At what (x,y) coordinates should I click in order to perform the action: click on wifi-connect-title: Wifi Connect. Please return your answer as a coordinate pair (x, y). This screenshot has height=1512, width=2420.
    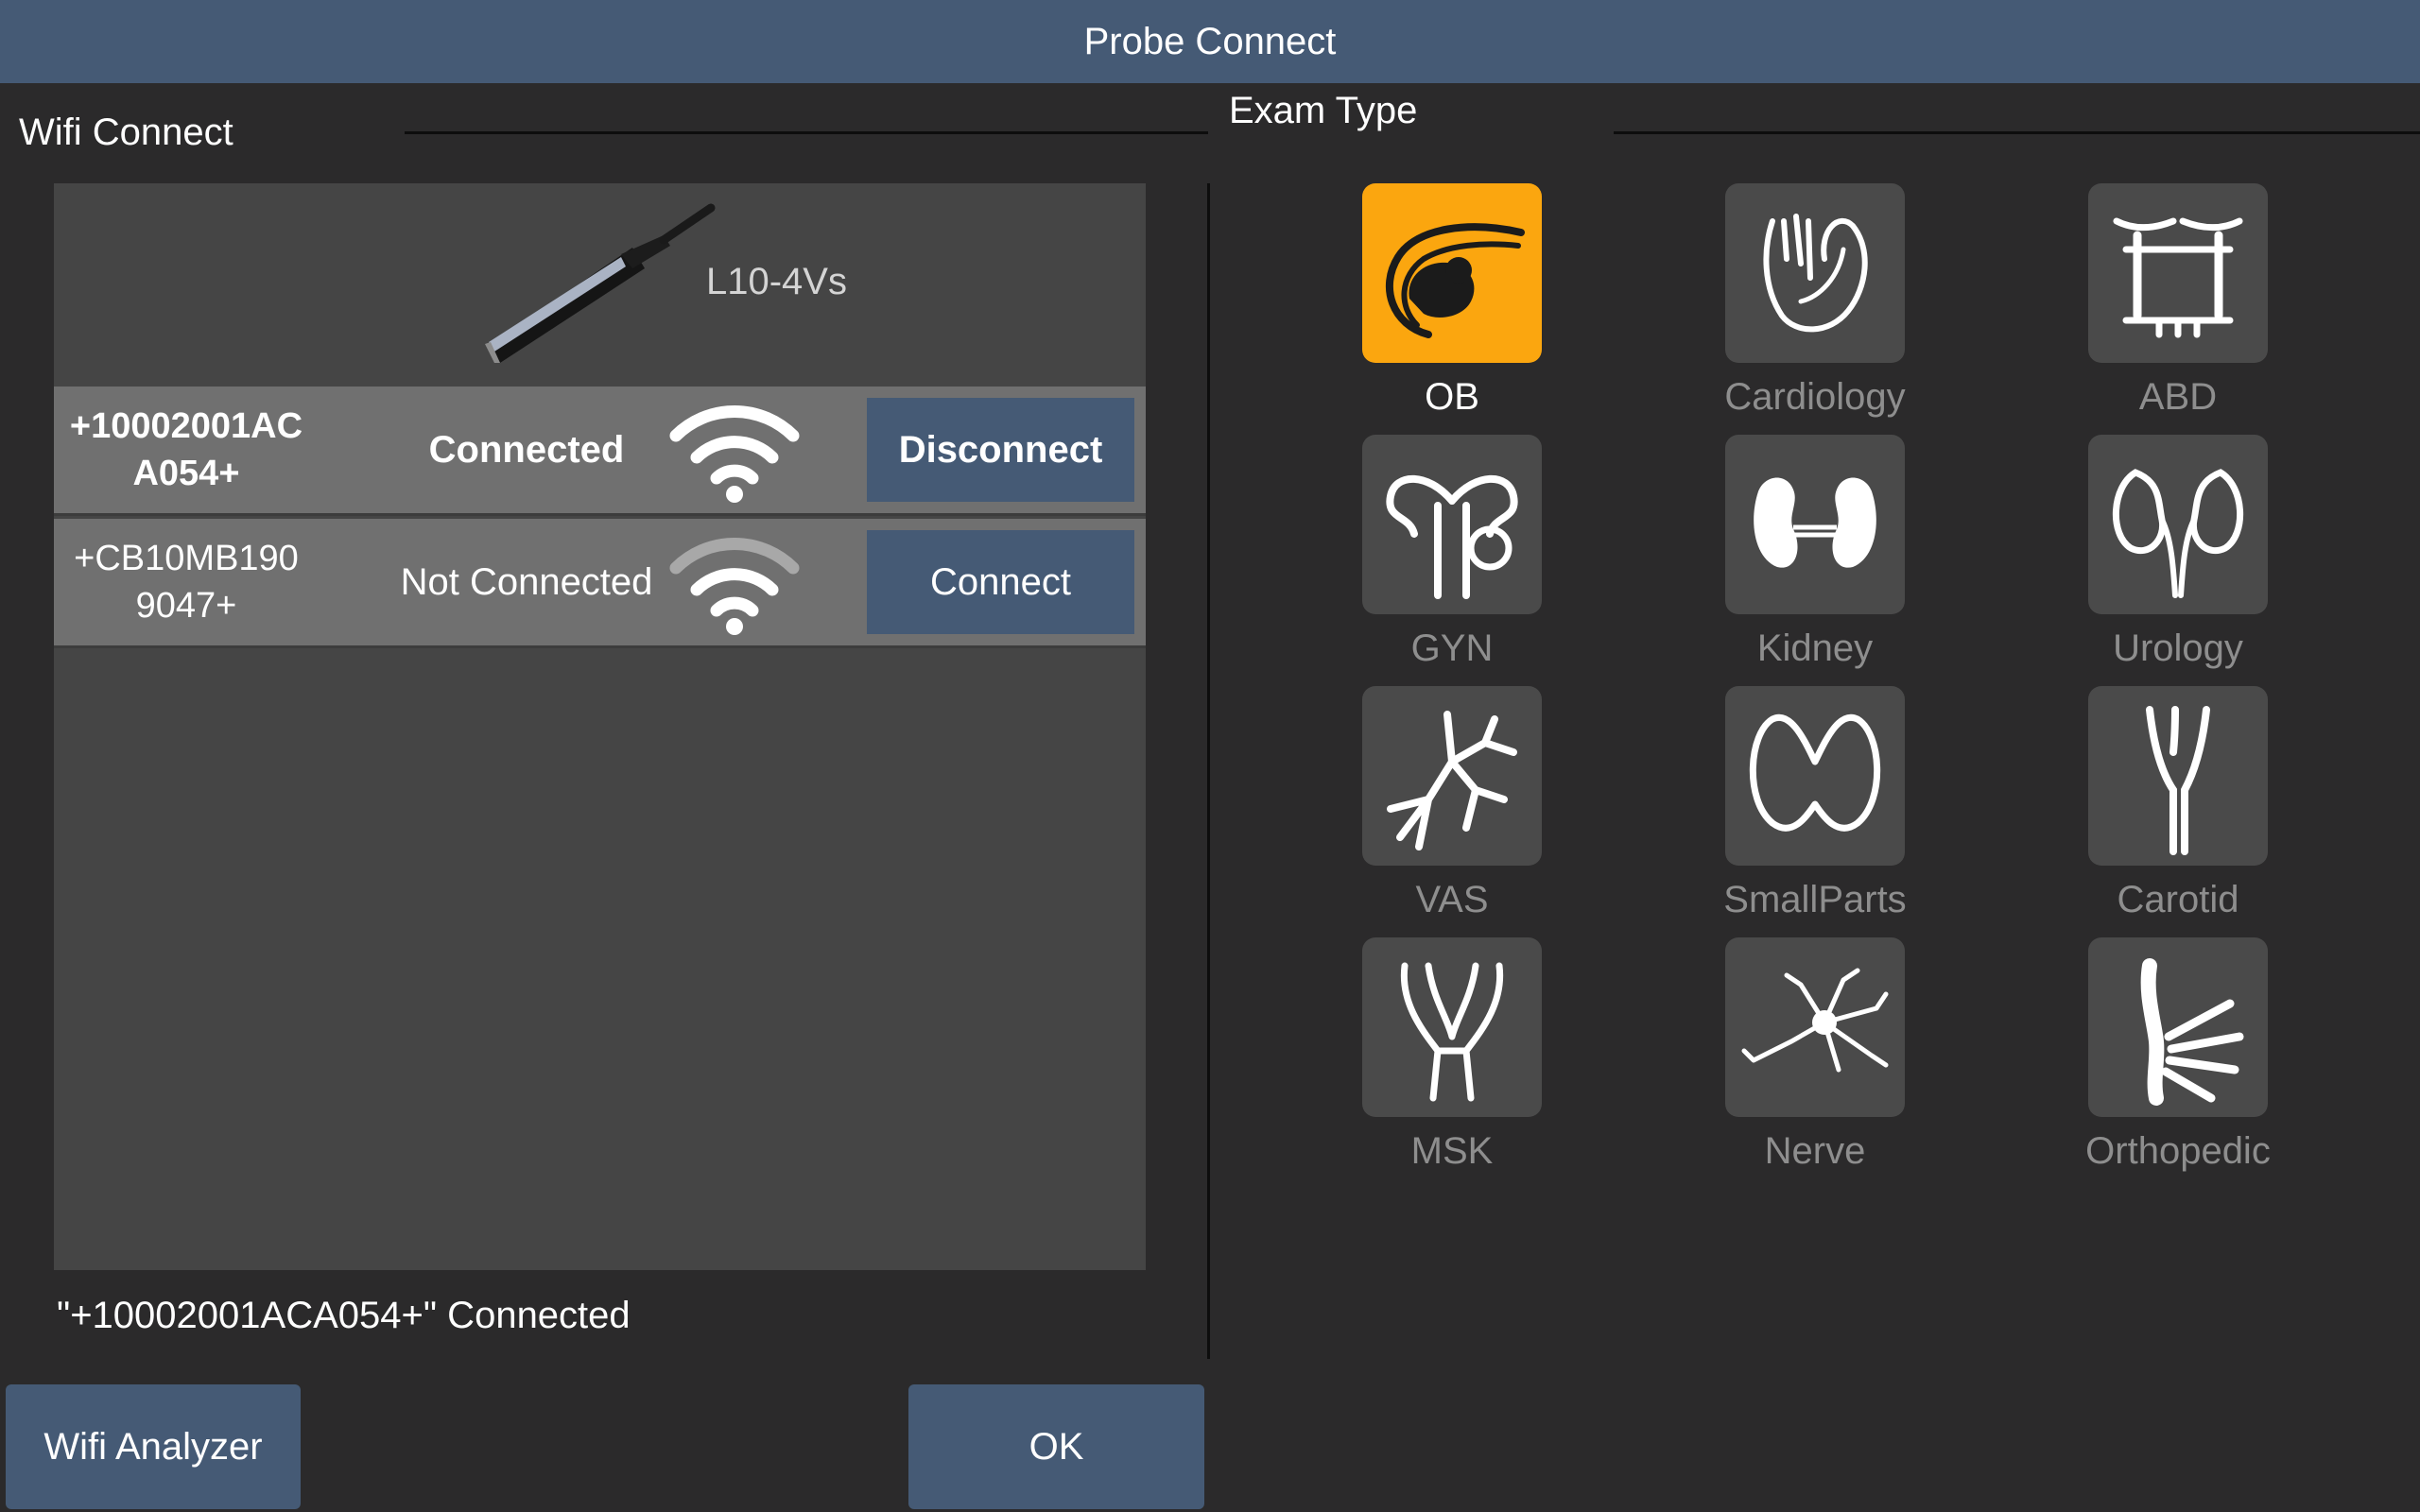
    Looking at the image, I should click on (126, 132).